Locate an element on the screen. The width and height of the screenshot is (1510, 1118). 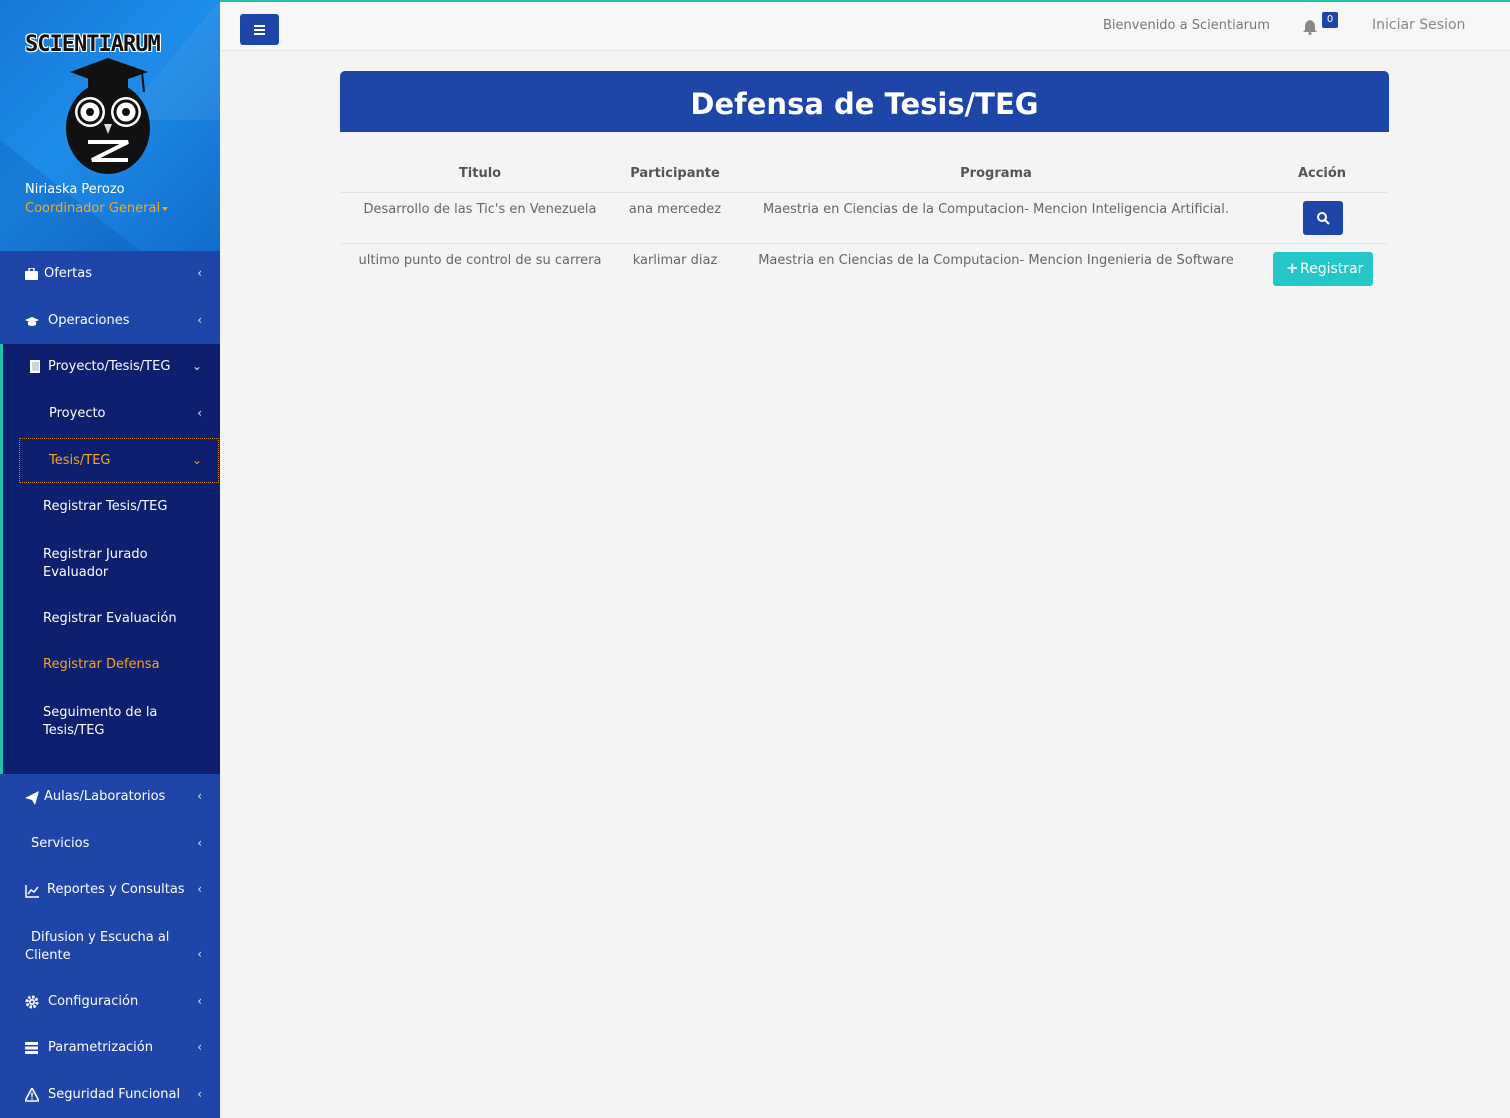
sidebar-item-reportes: Reportes y Consultas ‹ is located at coordinates (110, 891).